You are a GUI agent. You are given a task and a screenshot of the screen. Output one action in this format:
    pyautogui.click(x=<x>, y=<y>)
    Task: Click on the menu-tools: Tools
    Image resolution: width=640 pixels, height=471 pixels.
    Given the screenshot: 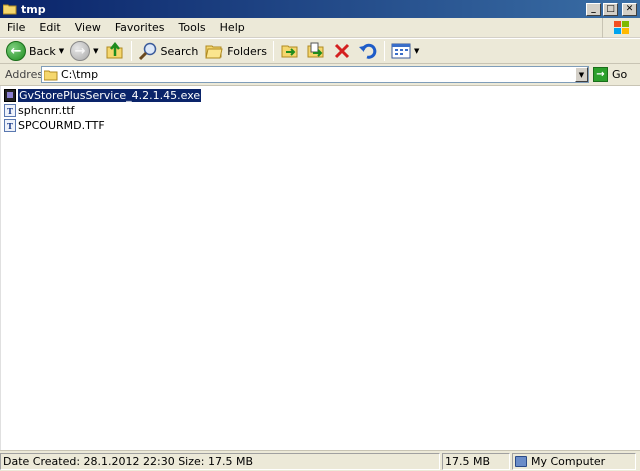 What is the action you would take?
    pyautogui.click(x=192, y=27)
    